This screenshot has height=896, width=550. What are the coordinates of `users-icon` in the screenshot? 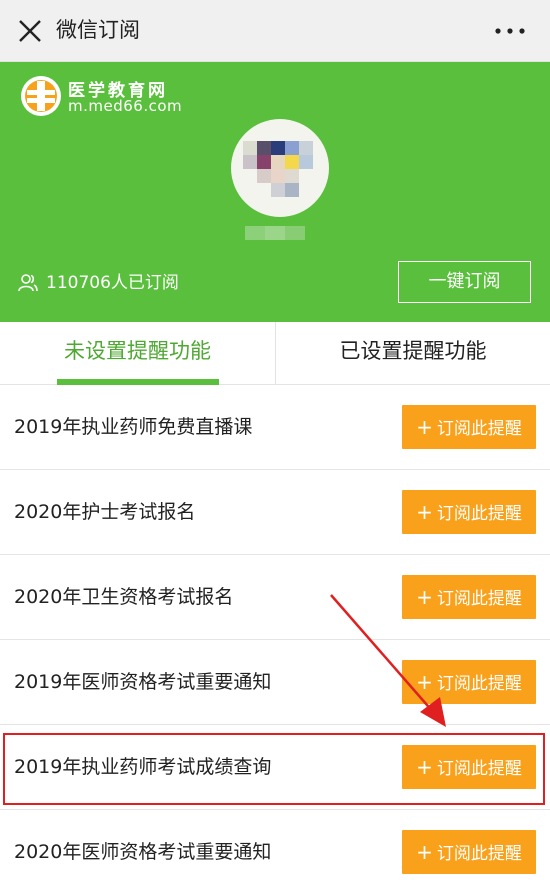 It's located at (28, 283).